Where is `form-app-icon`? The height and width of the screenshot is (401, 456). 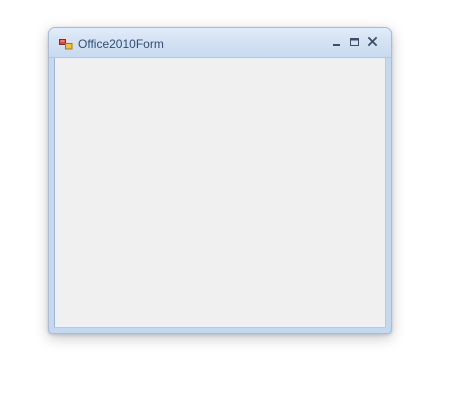 form-app-icon is located at coordinates (66, 43).